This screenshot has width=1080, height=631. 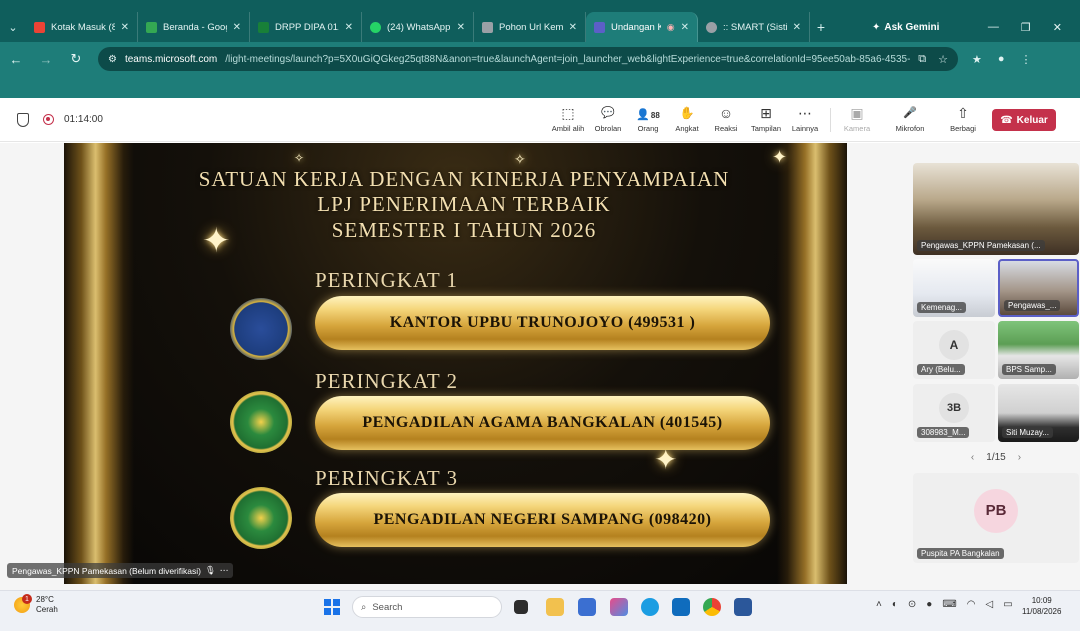 I want to click on reaction-button: ☺ Reaksi, so click(x=726, y=118).